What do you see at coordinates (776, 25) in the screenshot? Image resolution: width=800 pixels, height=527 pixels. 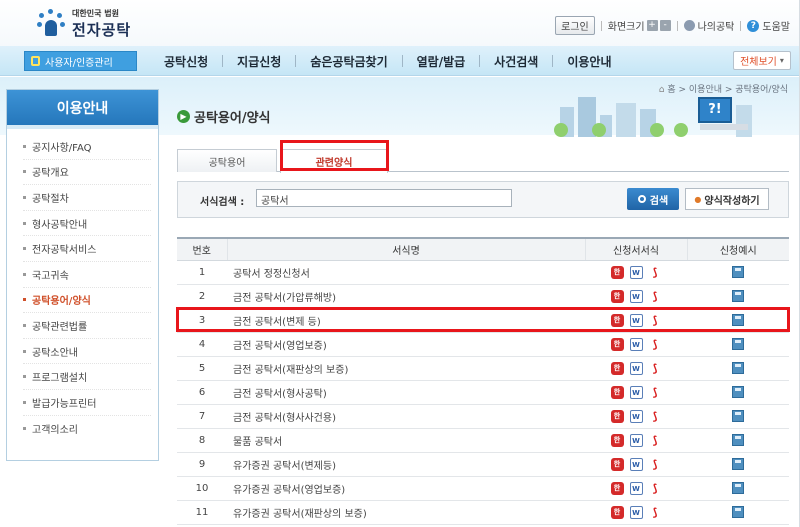 I see `help-link: 도움말` at bounding box center [776, 25].